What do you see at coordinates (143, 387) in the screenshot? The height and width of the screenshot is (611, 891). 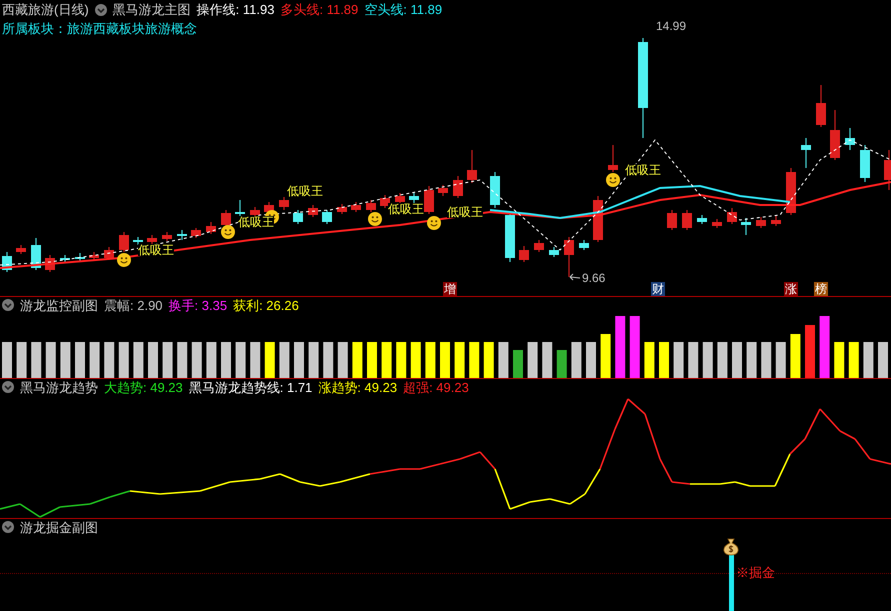 I see `indicator-value: 大趋势: 49.23` at bounding box center [143, 387].